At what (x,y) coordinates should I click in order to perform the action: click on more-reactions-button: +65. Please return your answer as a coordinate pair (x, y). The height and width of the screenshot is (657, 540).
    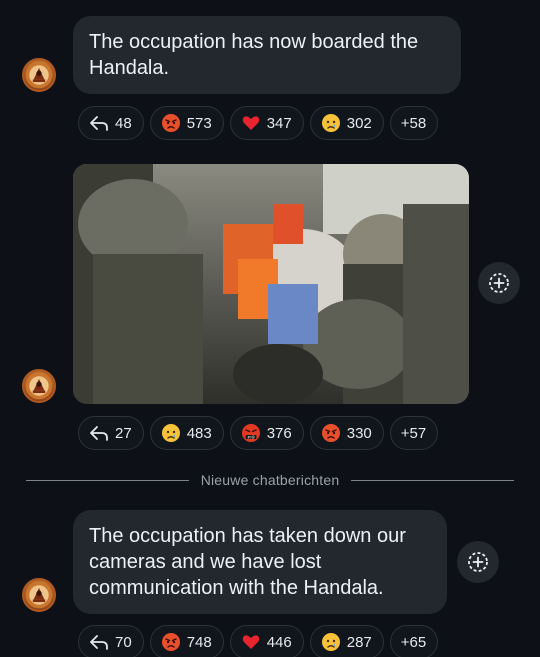
    Looking at the image, I should click on (414, 641).